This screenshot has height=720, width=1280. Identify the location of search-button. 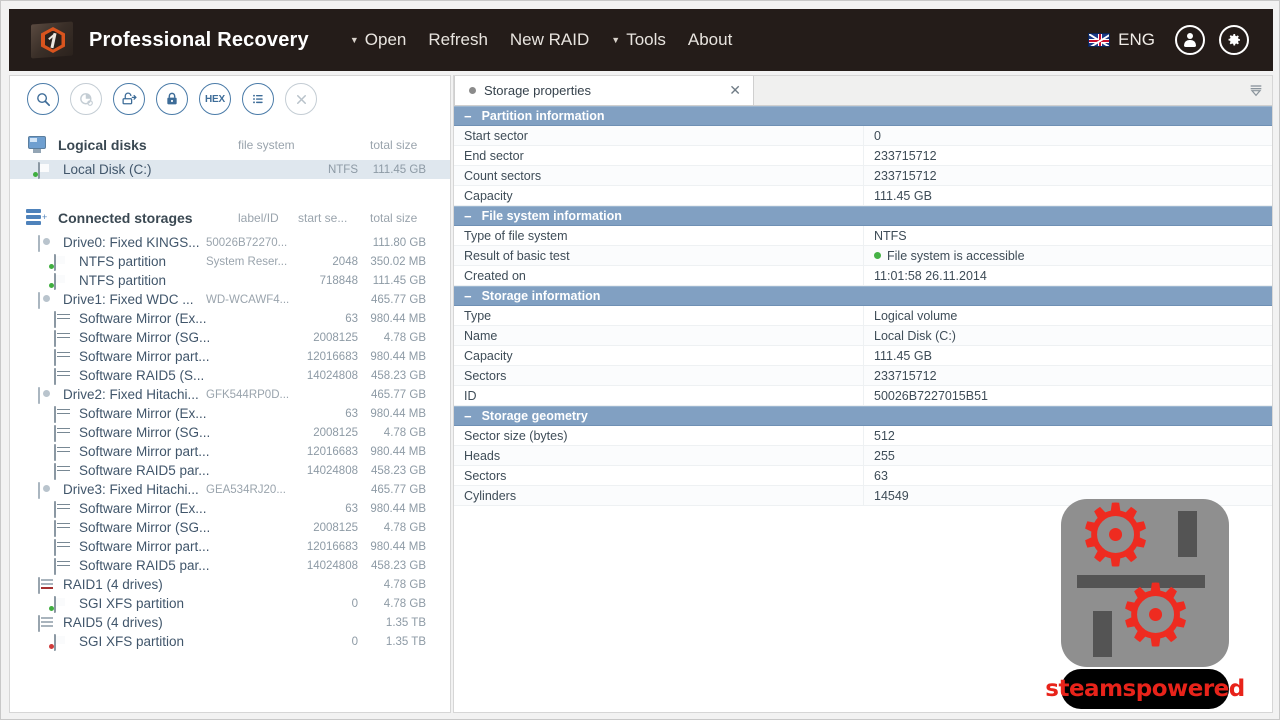
(43, 99).